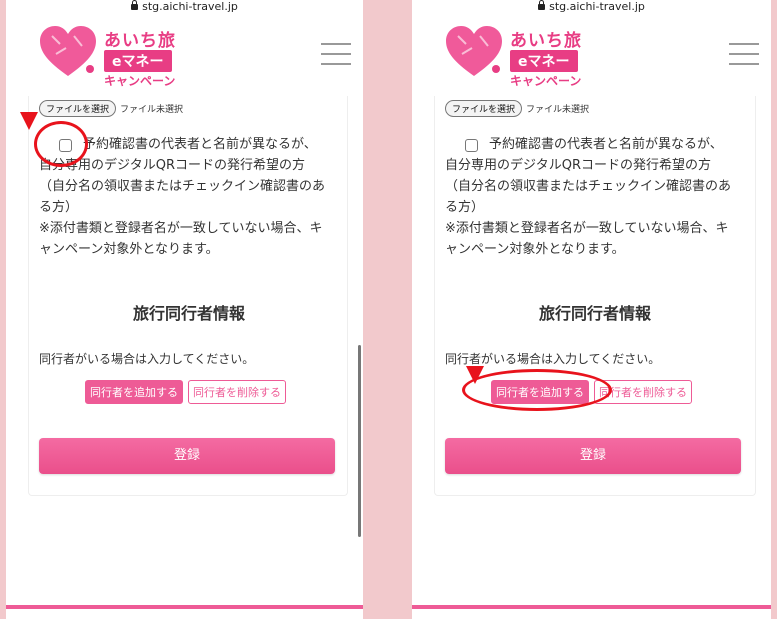  I want to click on add-companion-button: 同行者を追加する, so click(134, 392).